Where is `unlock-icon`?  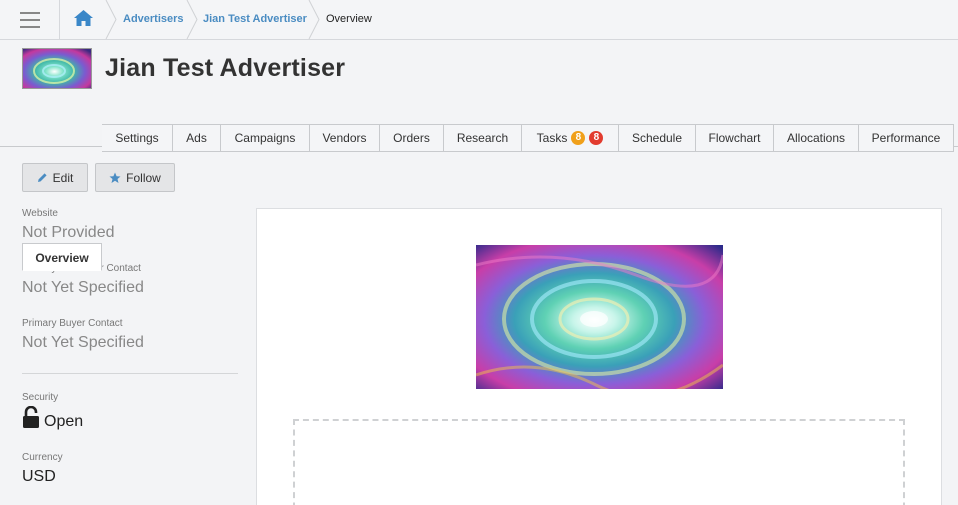
unlock-icon is located at coordinates (31, 417).